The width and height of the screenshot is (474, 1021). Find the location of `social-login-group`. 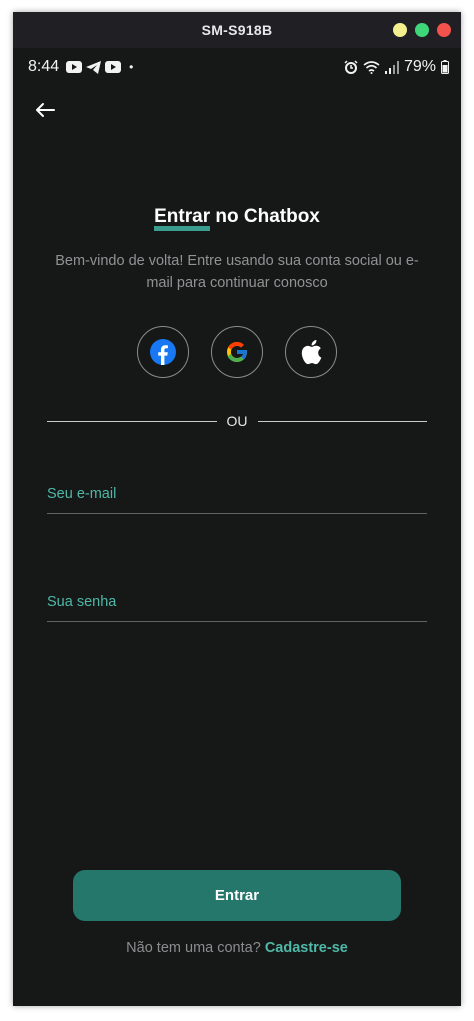

social-login-group is located at coordinates (237, 352).